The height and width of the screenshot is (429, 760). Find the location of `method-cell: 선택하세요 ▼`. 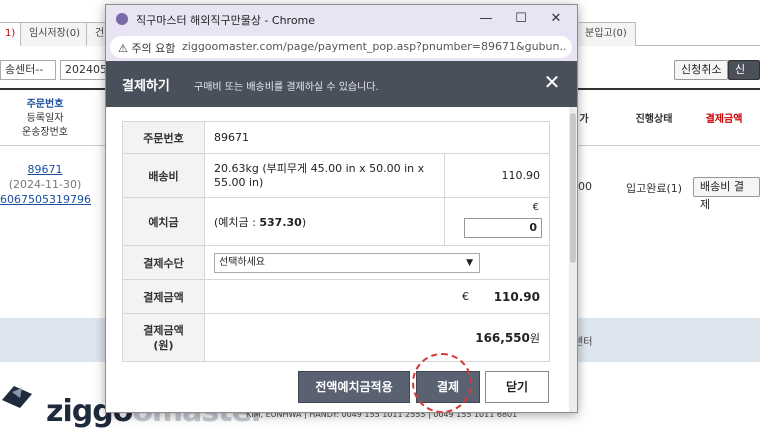

method-cell: 선택하세요 ▼ is located at coordinates (377, 262).